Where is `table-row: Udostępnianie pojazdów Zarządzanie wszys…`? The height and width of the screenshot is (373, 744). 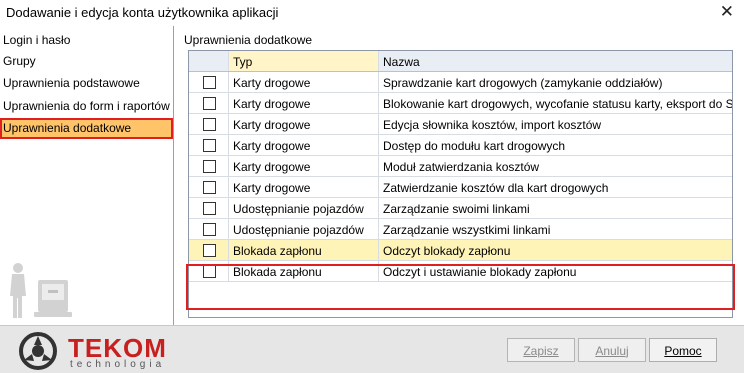 table-row: Udostępnianie pojazdów Zarządzanie wszys… is located at coordinates (460, 229).